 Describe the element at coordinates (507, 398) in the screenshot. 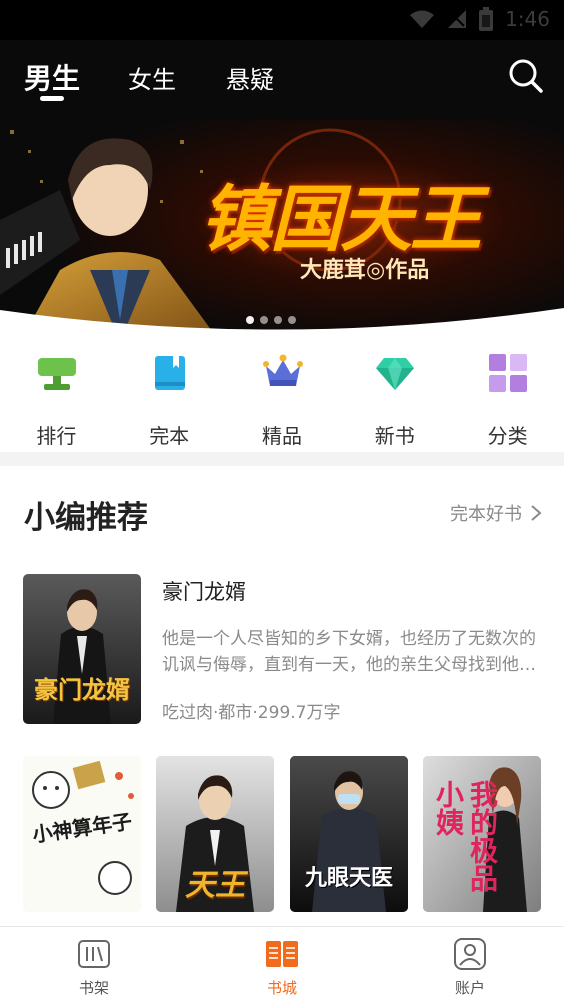

I see `category-classification: 分类` at that location.